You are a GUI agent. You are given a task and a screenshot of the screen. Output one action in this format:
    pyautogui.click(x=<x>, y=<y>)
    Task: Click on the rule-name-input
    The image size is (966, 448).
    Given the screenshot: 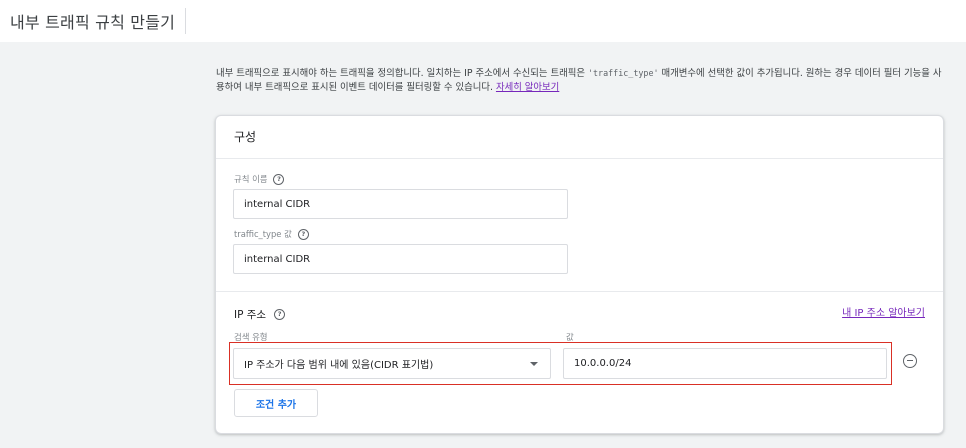 What is the action you would take?
    pyautogui.click(x=400, y=204)
    